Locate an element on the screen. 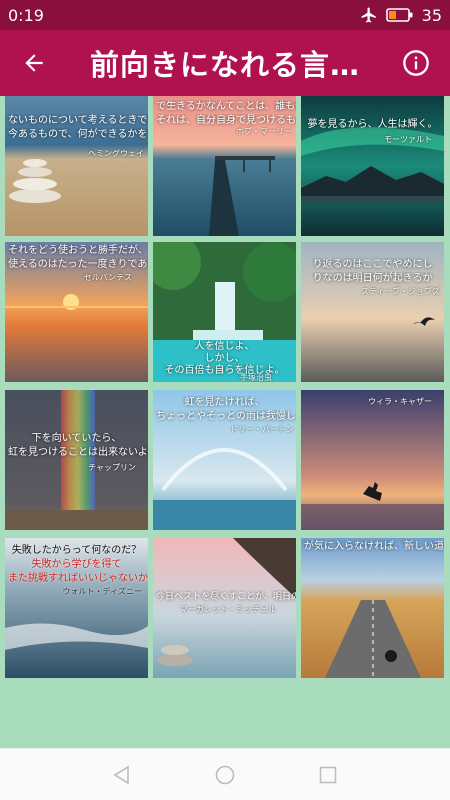 Image resolution: width=450 pixels, height=800 pixels. battery-icon is located at coordinates (399, 15).